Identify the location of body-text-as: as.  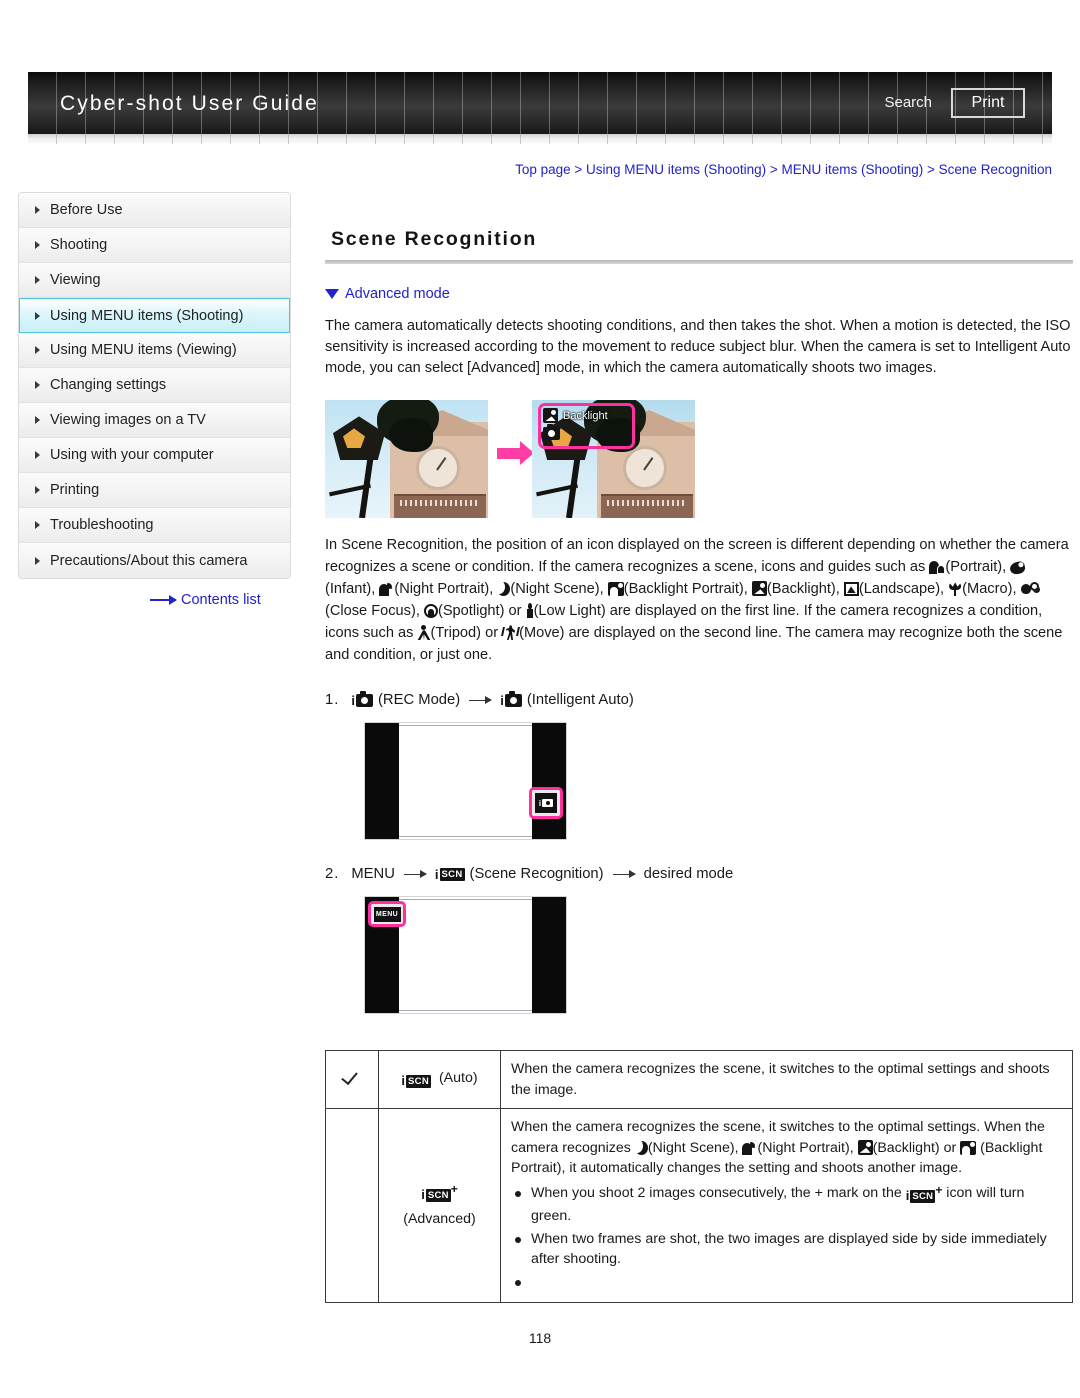
(917, 567).